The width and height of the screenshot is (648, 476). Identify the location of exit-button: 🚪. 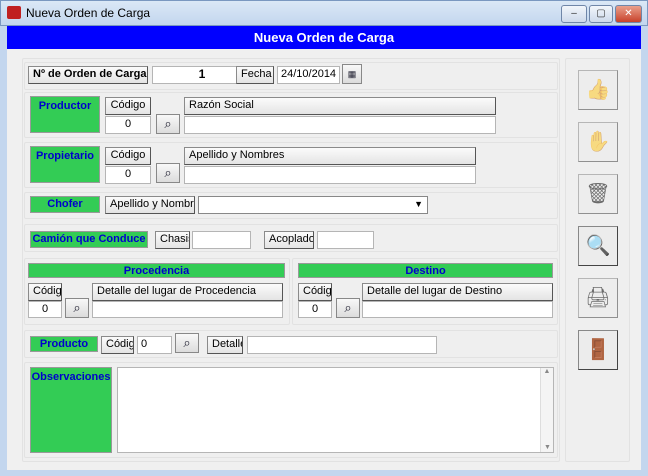
(598, 350).